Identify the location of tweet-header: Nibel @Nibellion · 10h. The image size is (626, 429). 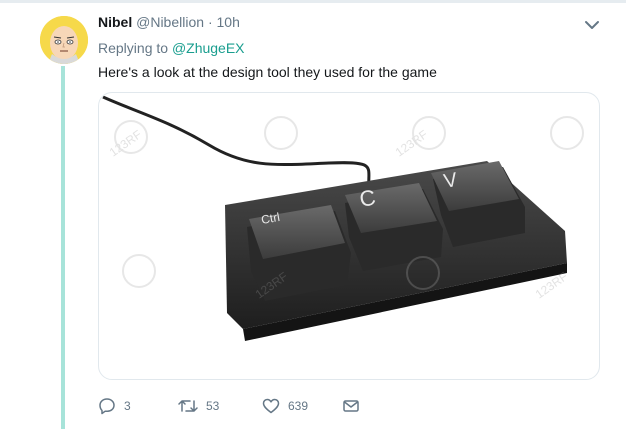
(169, 22).